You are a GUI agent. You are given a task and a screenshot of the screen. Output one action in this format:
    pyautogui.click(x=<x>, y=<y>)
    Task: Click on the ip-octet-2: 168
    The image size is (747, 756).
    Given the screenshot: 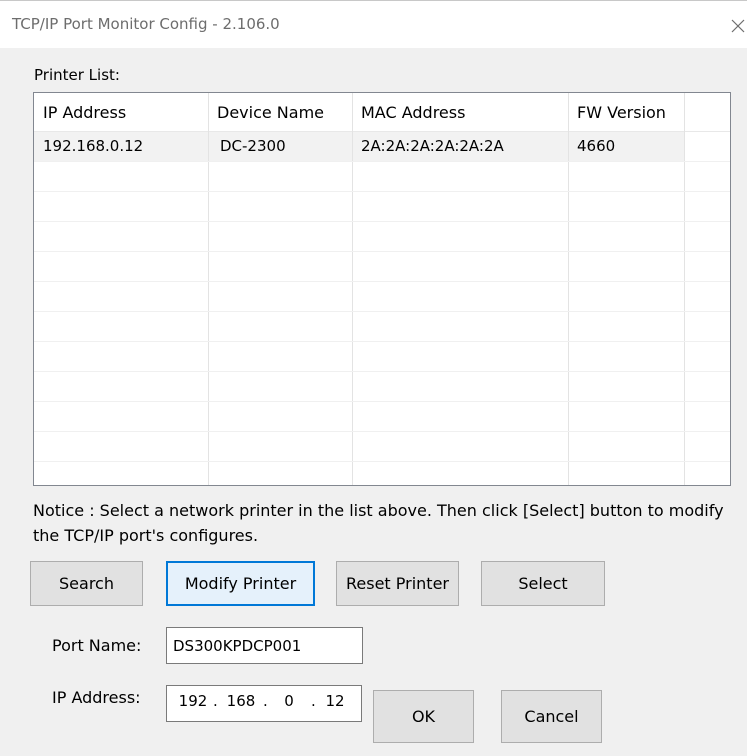 What is the action you would take?
    pyautogui.click(x=241, y=703)
    